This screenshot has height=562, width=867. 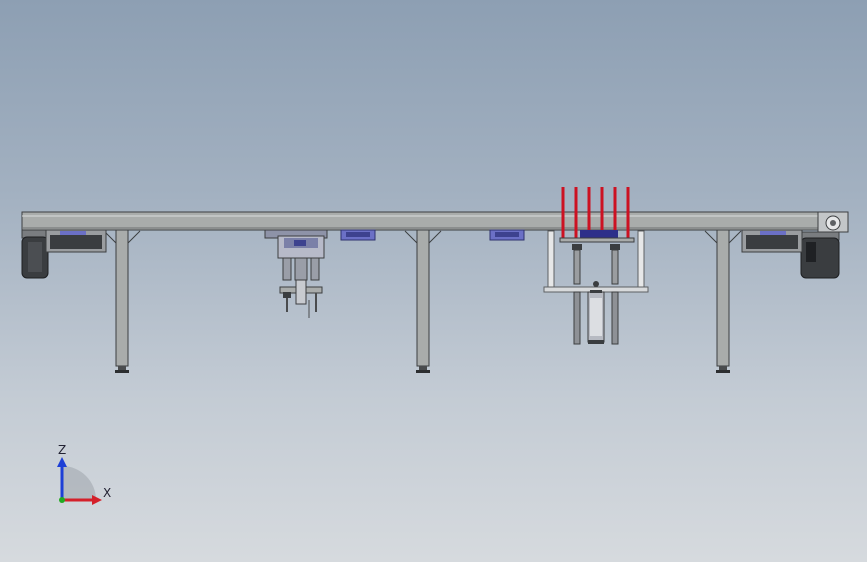 I want to click on pneumatic-head-station, so click(x=296, y=273).